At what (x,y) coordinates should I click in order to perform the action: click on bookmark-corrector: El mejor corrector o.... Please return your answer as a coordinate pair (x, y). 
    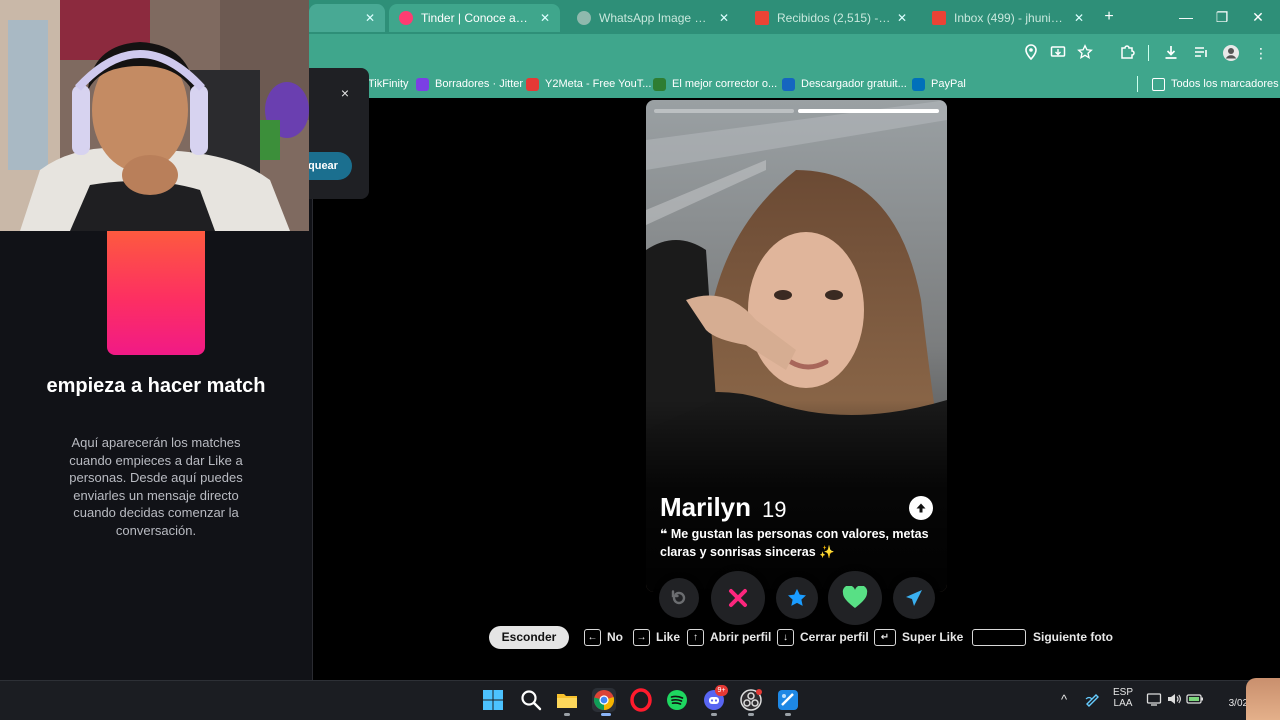
    Looking at the image, I should click on (715, 84).